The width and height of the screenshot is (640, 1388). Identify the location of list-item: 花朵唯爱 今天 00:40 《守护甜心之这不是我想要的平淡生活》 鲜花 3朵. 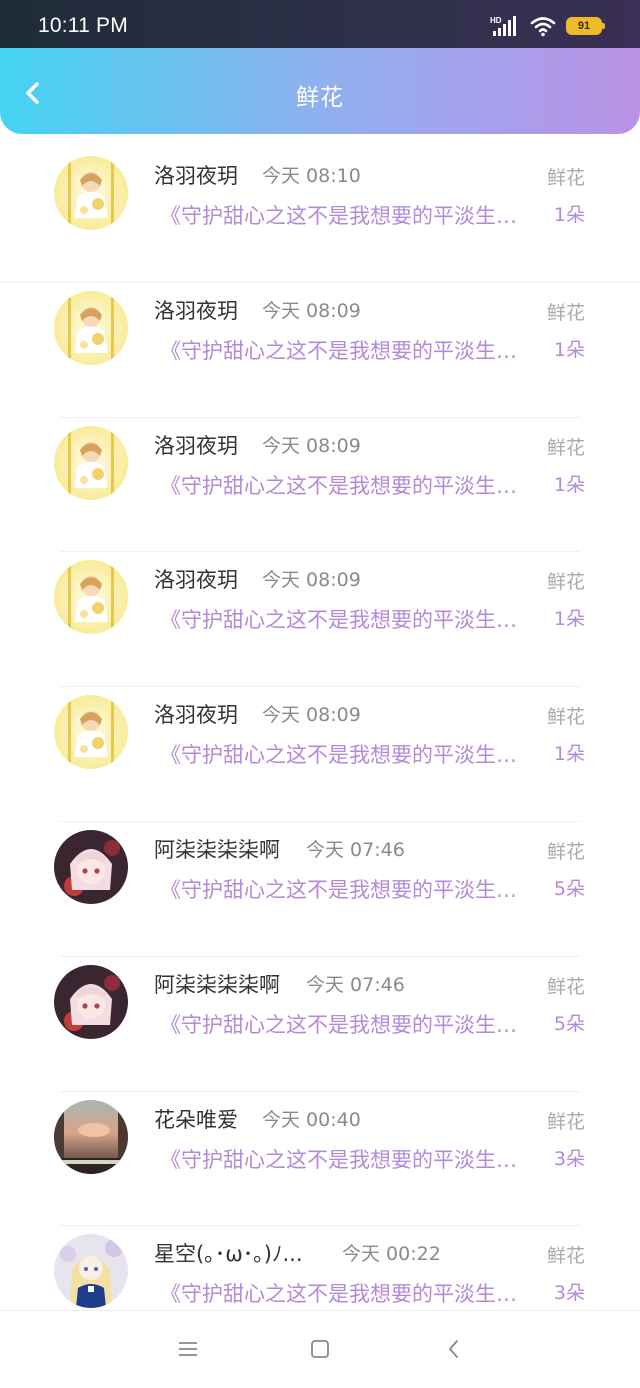
(320, 1159).